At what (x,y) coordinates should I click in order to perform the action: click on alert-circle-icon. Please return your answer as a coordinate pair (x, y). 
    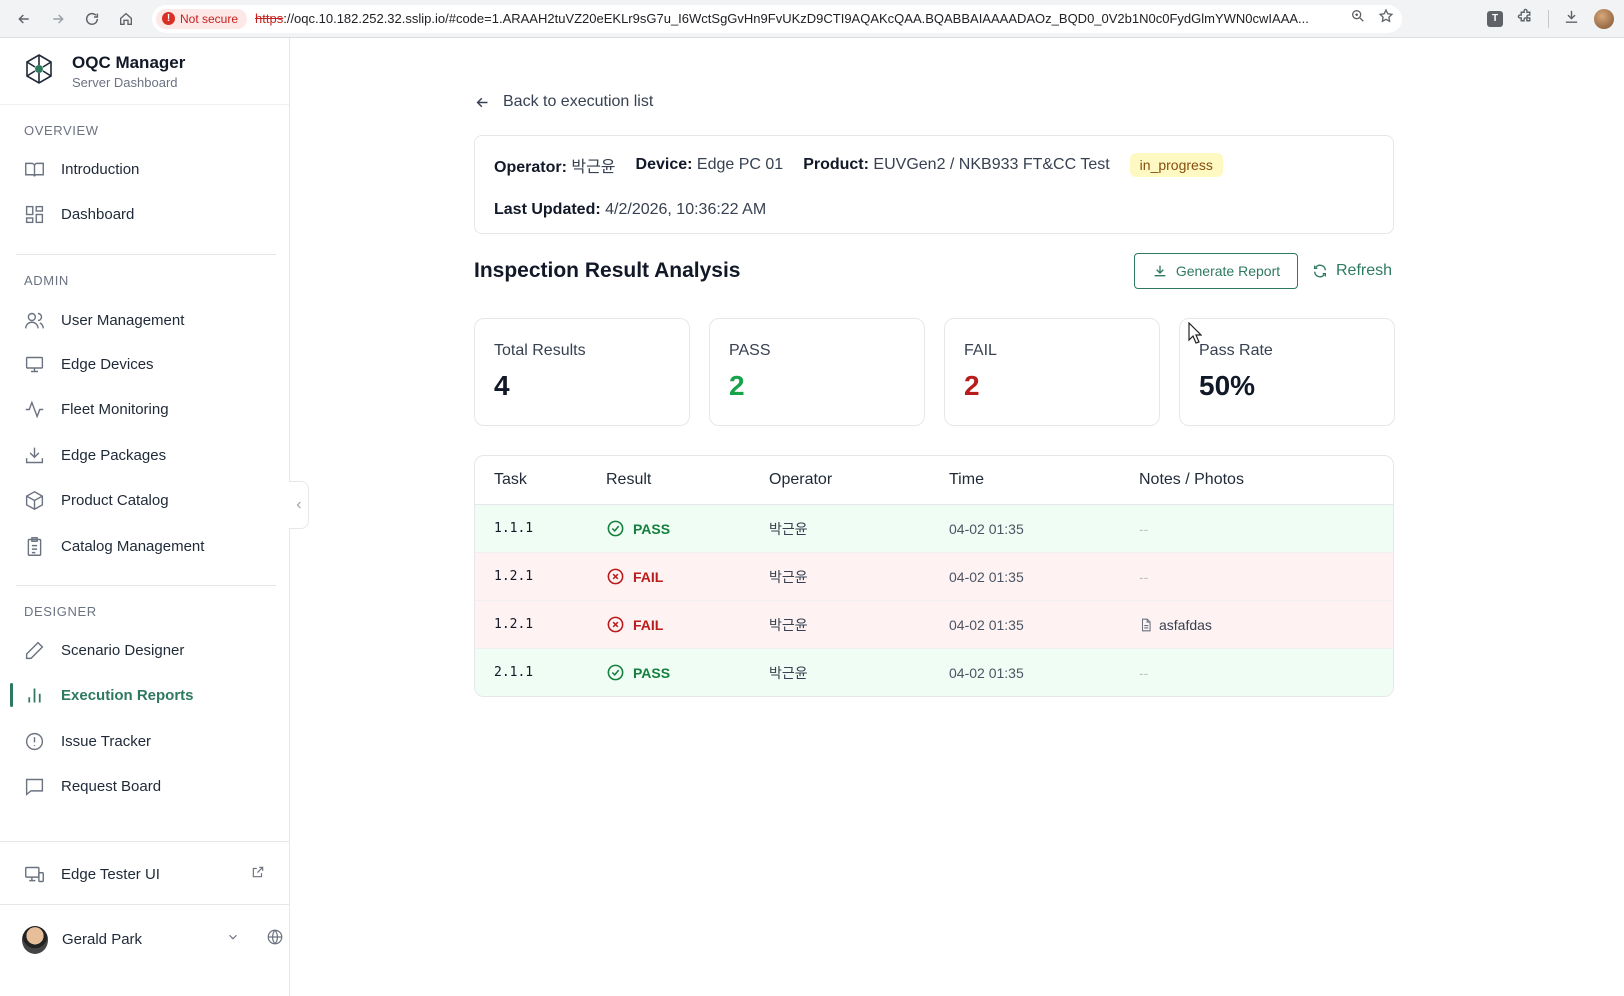
    Looking at the image, I should click on (34, 741).